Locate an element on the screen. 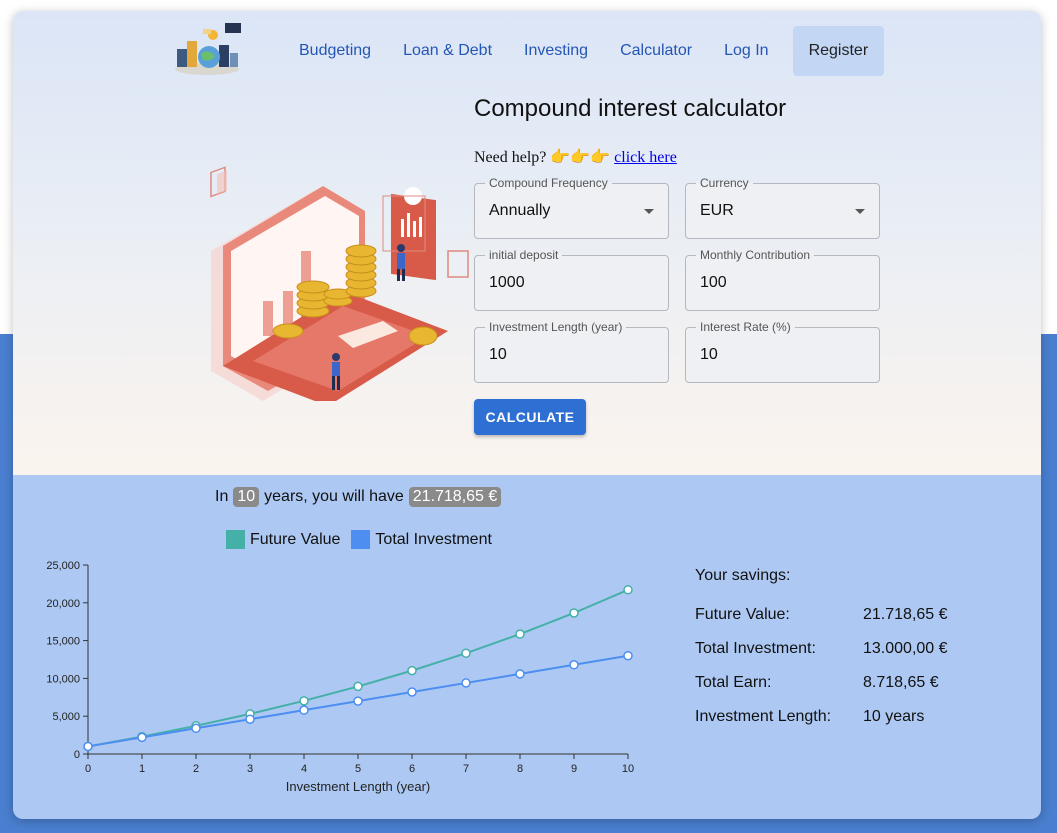 This screenshot has height=833, width=1057. savings-row-investment-length: Investment Length: 10 years is located at coordinates (821, 725).